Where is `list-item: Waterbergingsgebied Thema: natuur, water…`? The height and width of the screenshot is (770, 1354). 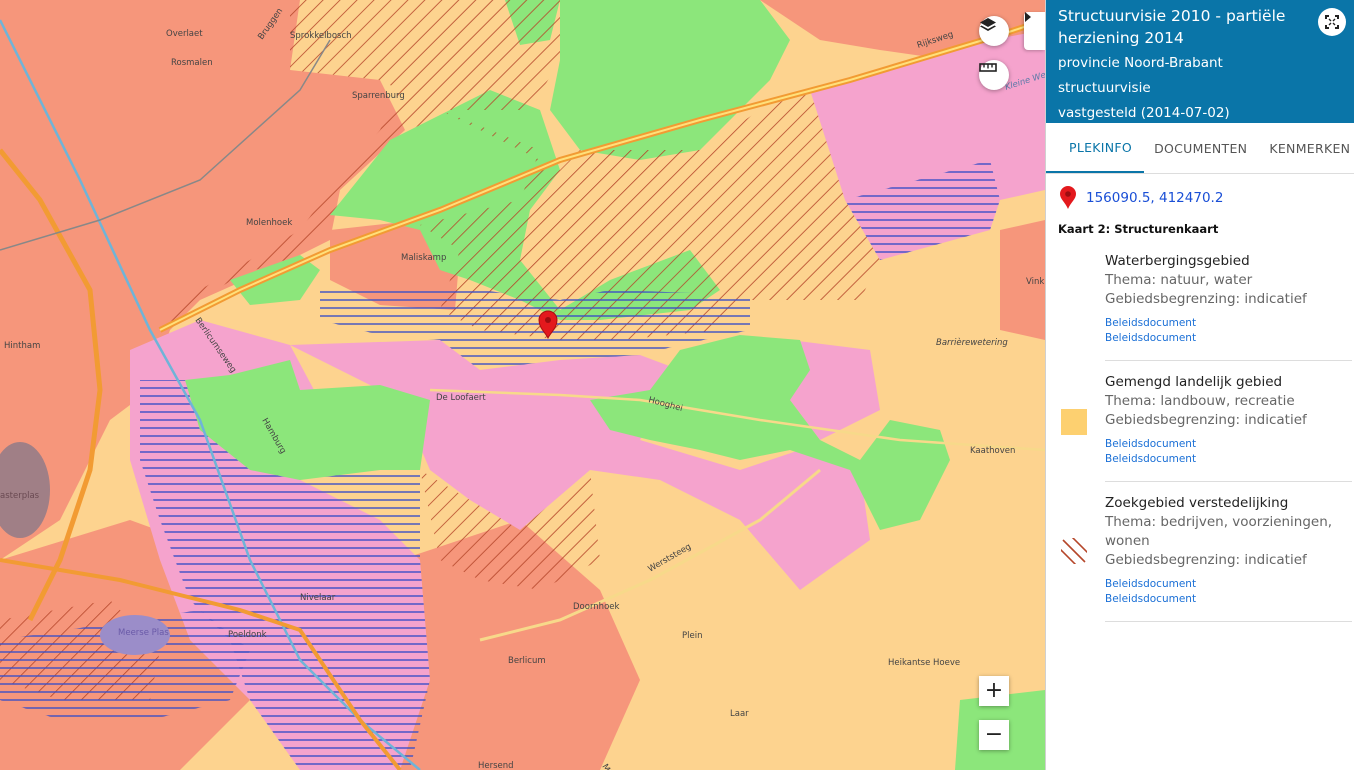
list-item: Waterbergingsgebied Thema: natuur, water… is located at coordinates (1228, 300).